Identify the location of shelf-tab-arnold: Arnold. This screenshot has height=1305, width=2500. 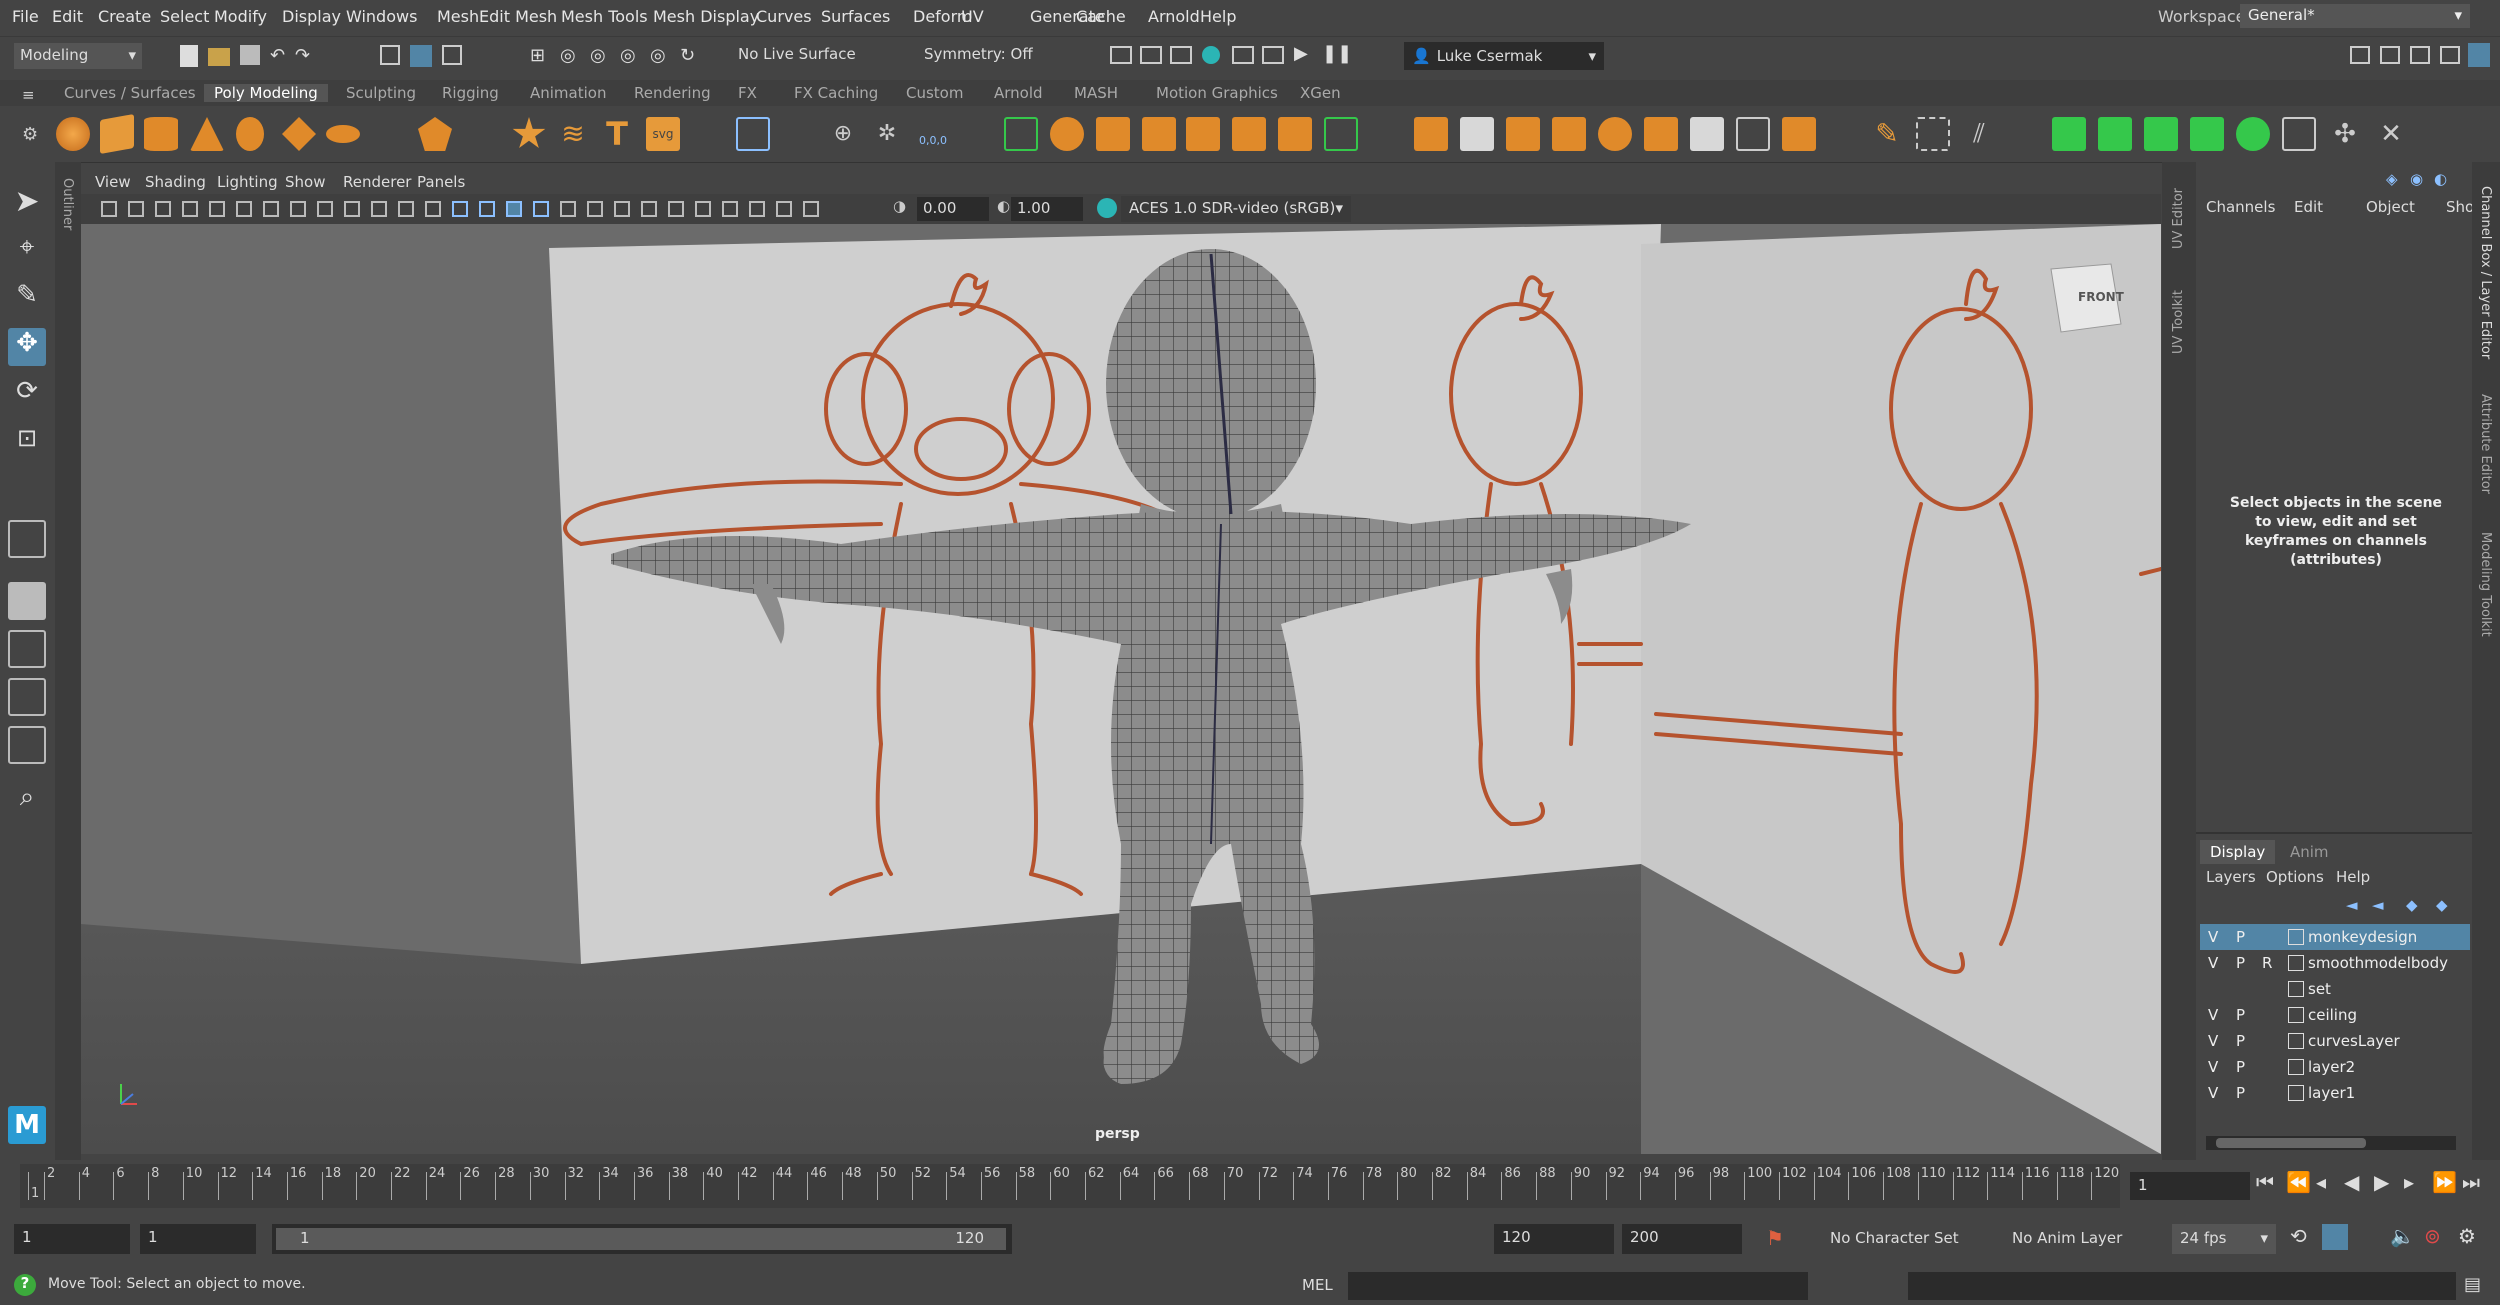
(1018, 93).